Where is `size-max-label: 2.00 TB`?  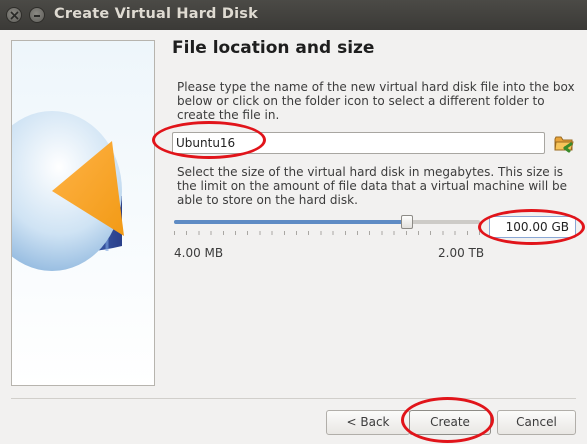 size-max-label: 2.00 TB is located at coordinates (461, 253).